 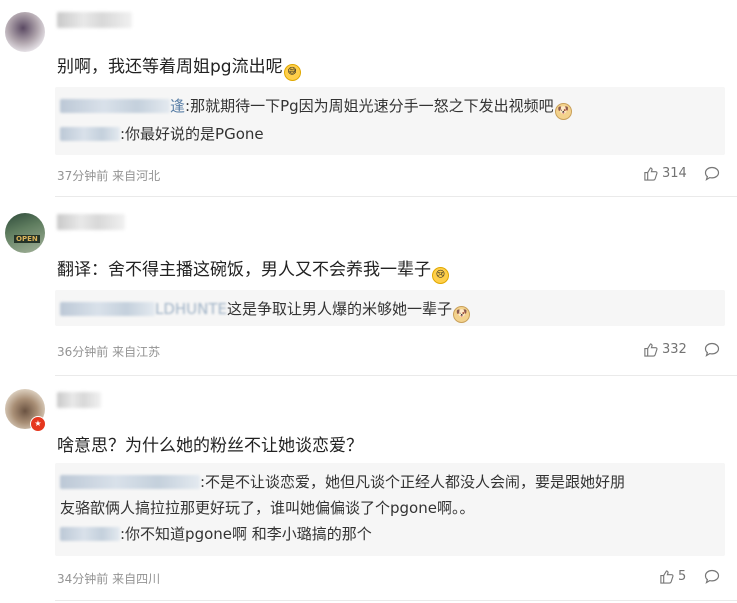 I want to click on reply-text: :你不知道pgone啊 和李小璐搞的那个, so click(x=246, y=534).